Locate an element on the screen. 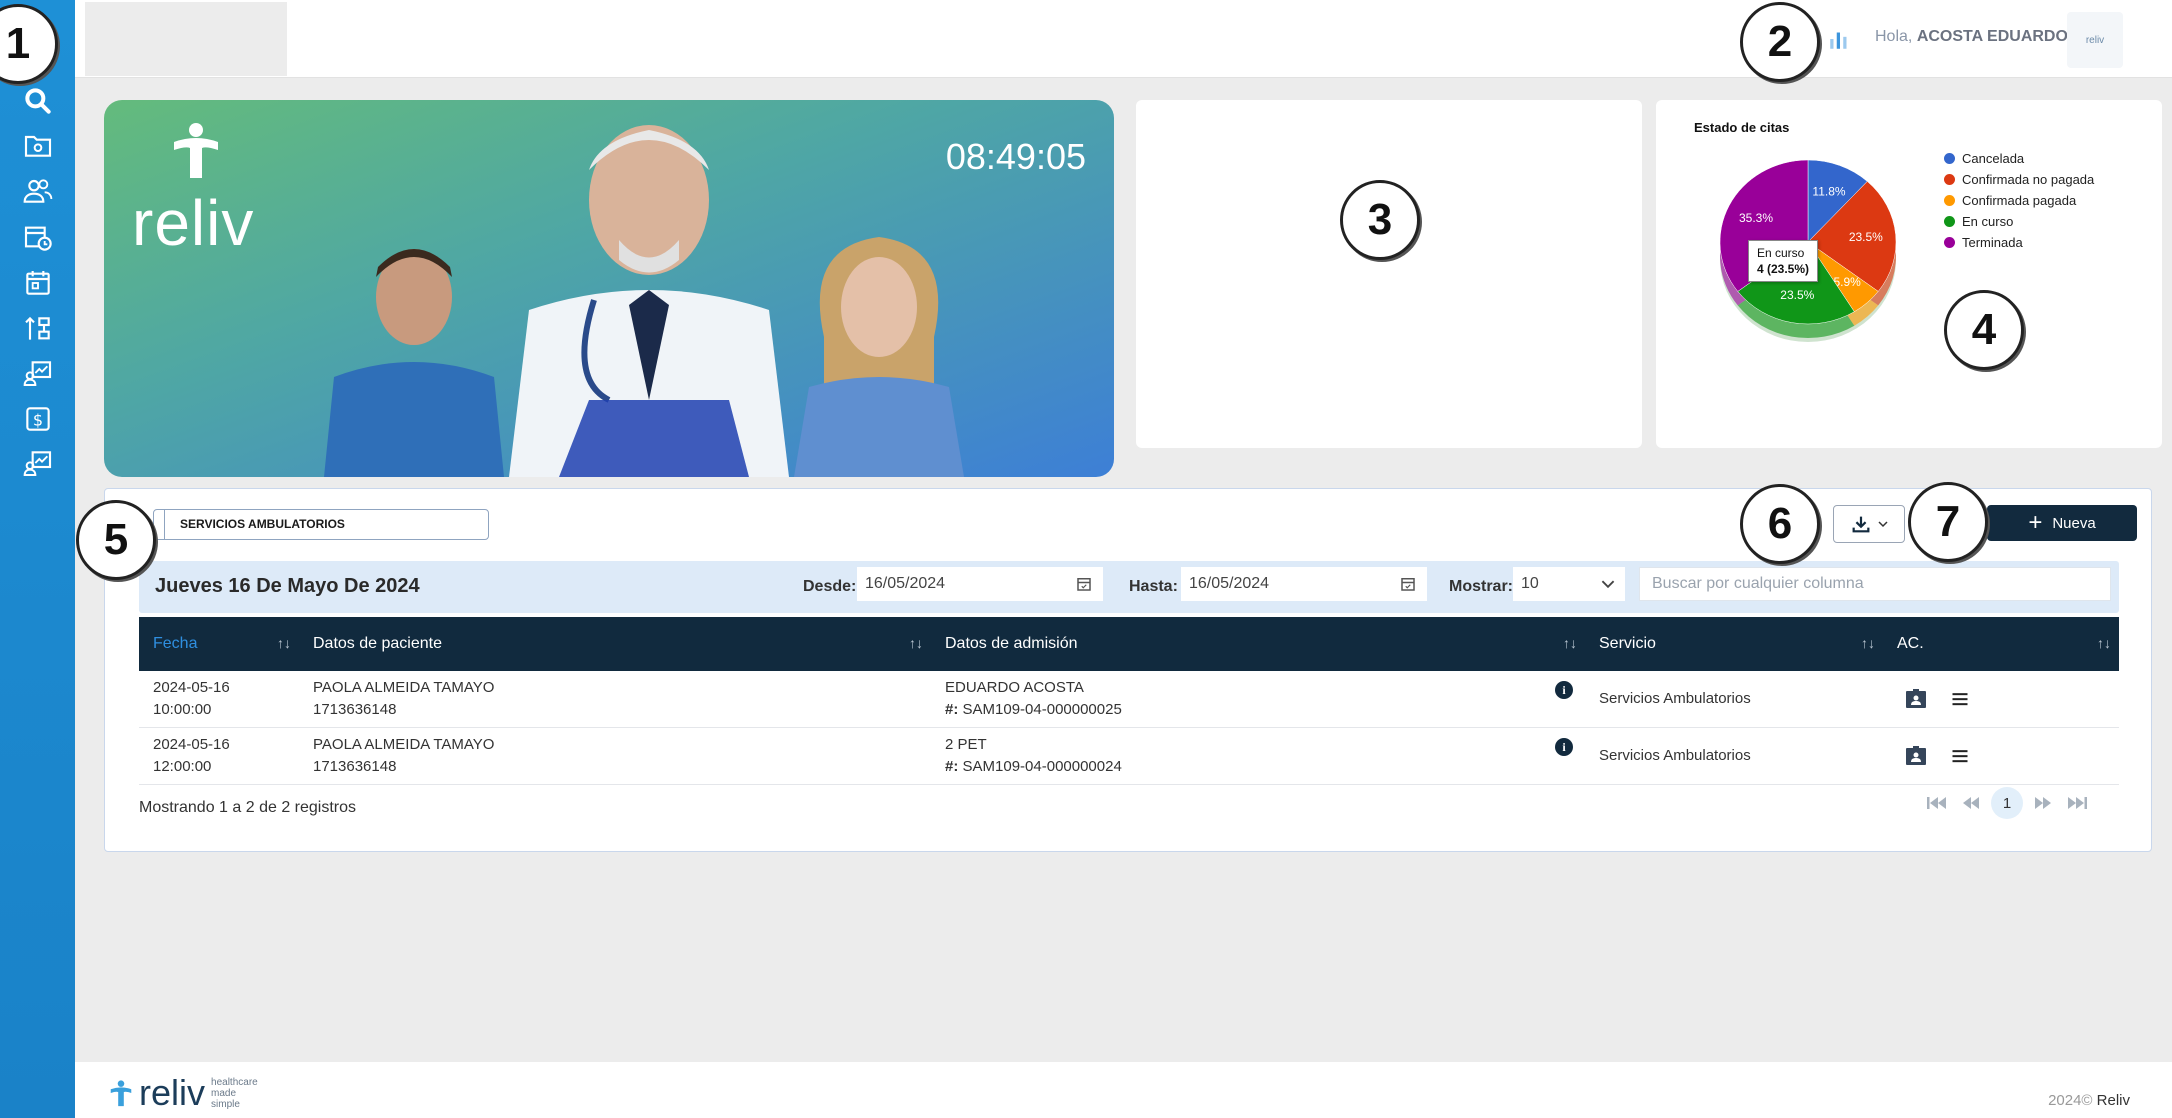  next-page-button is located at coordinates (2043, 803).